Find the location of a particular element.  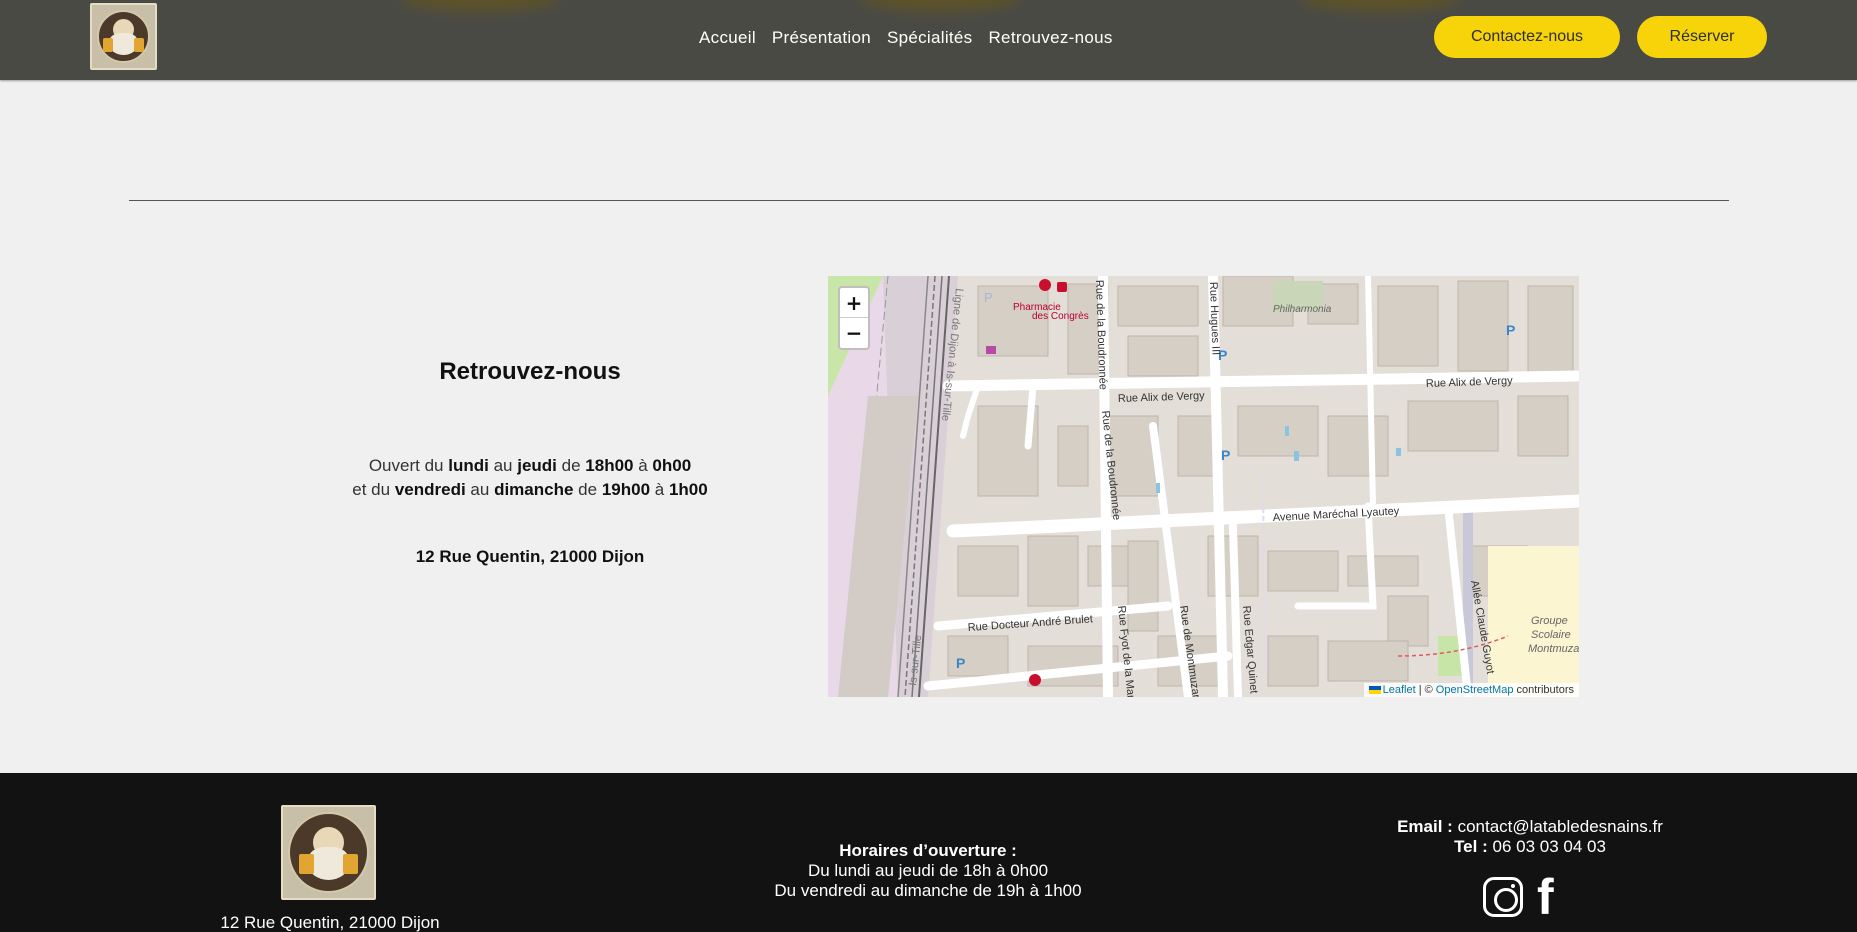

footer-hours-title: Horaires d’ouverture : is located at coordinates (928, 850).